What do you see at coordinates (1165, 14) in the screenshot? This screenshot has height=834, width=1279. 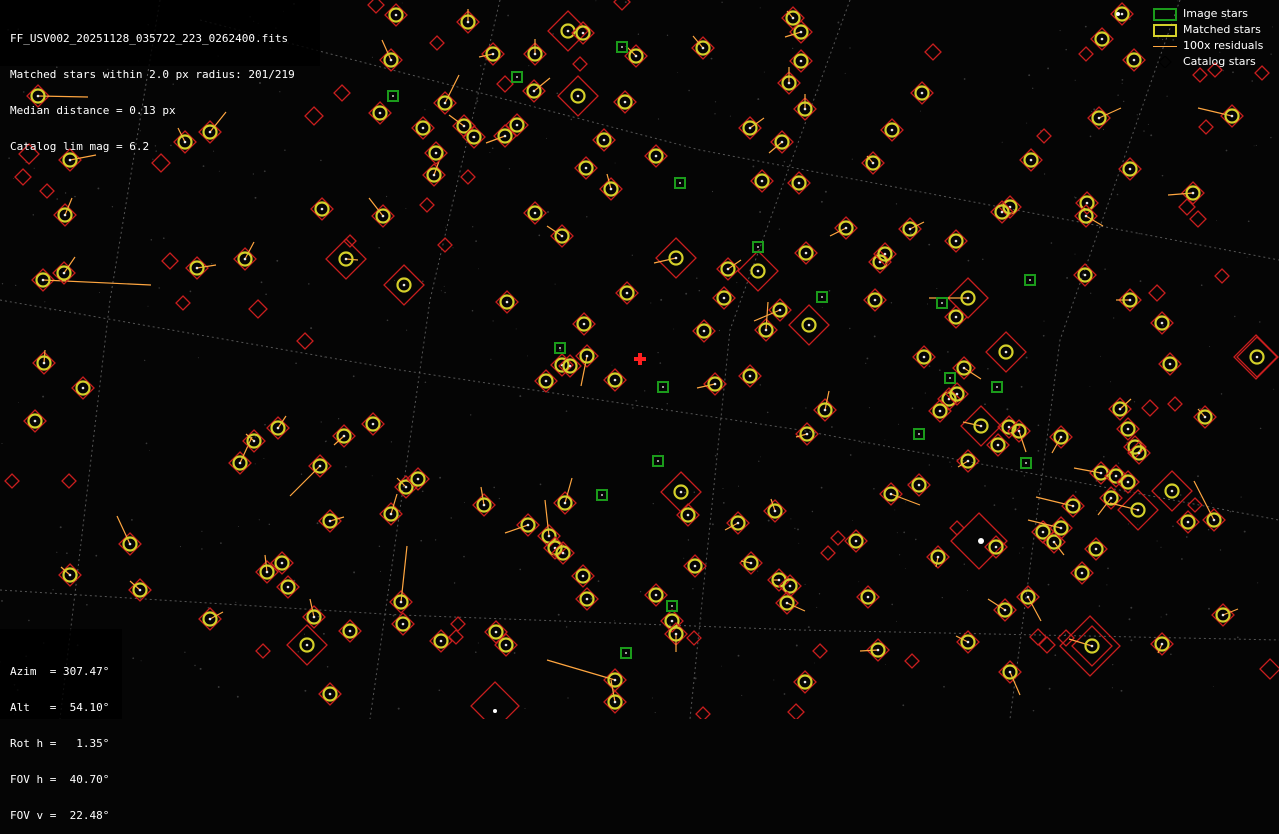 I see `image-star-swatch-icon` at bounding box center [1165, 14].